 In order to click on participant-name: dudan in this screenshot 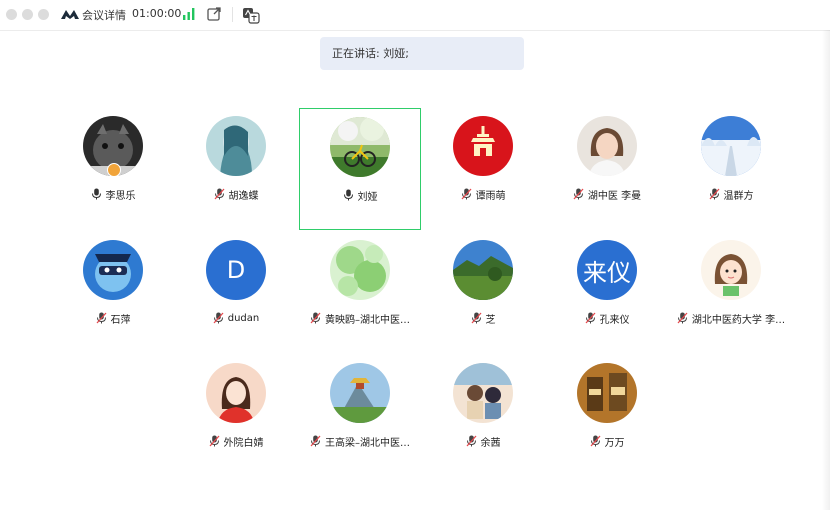, I will do `click(243, 318)`.